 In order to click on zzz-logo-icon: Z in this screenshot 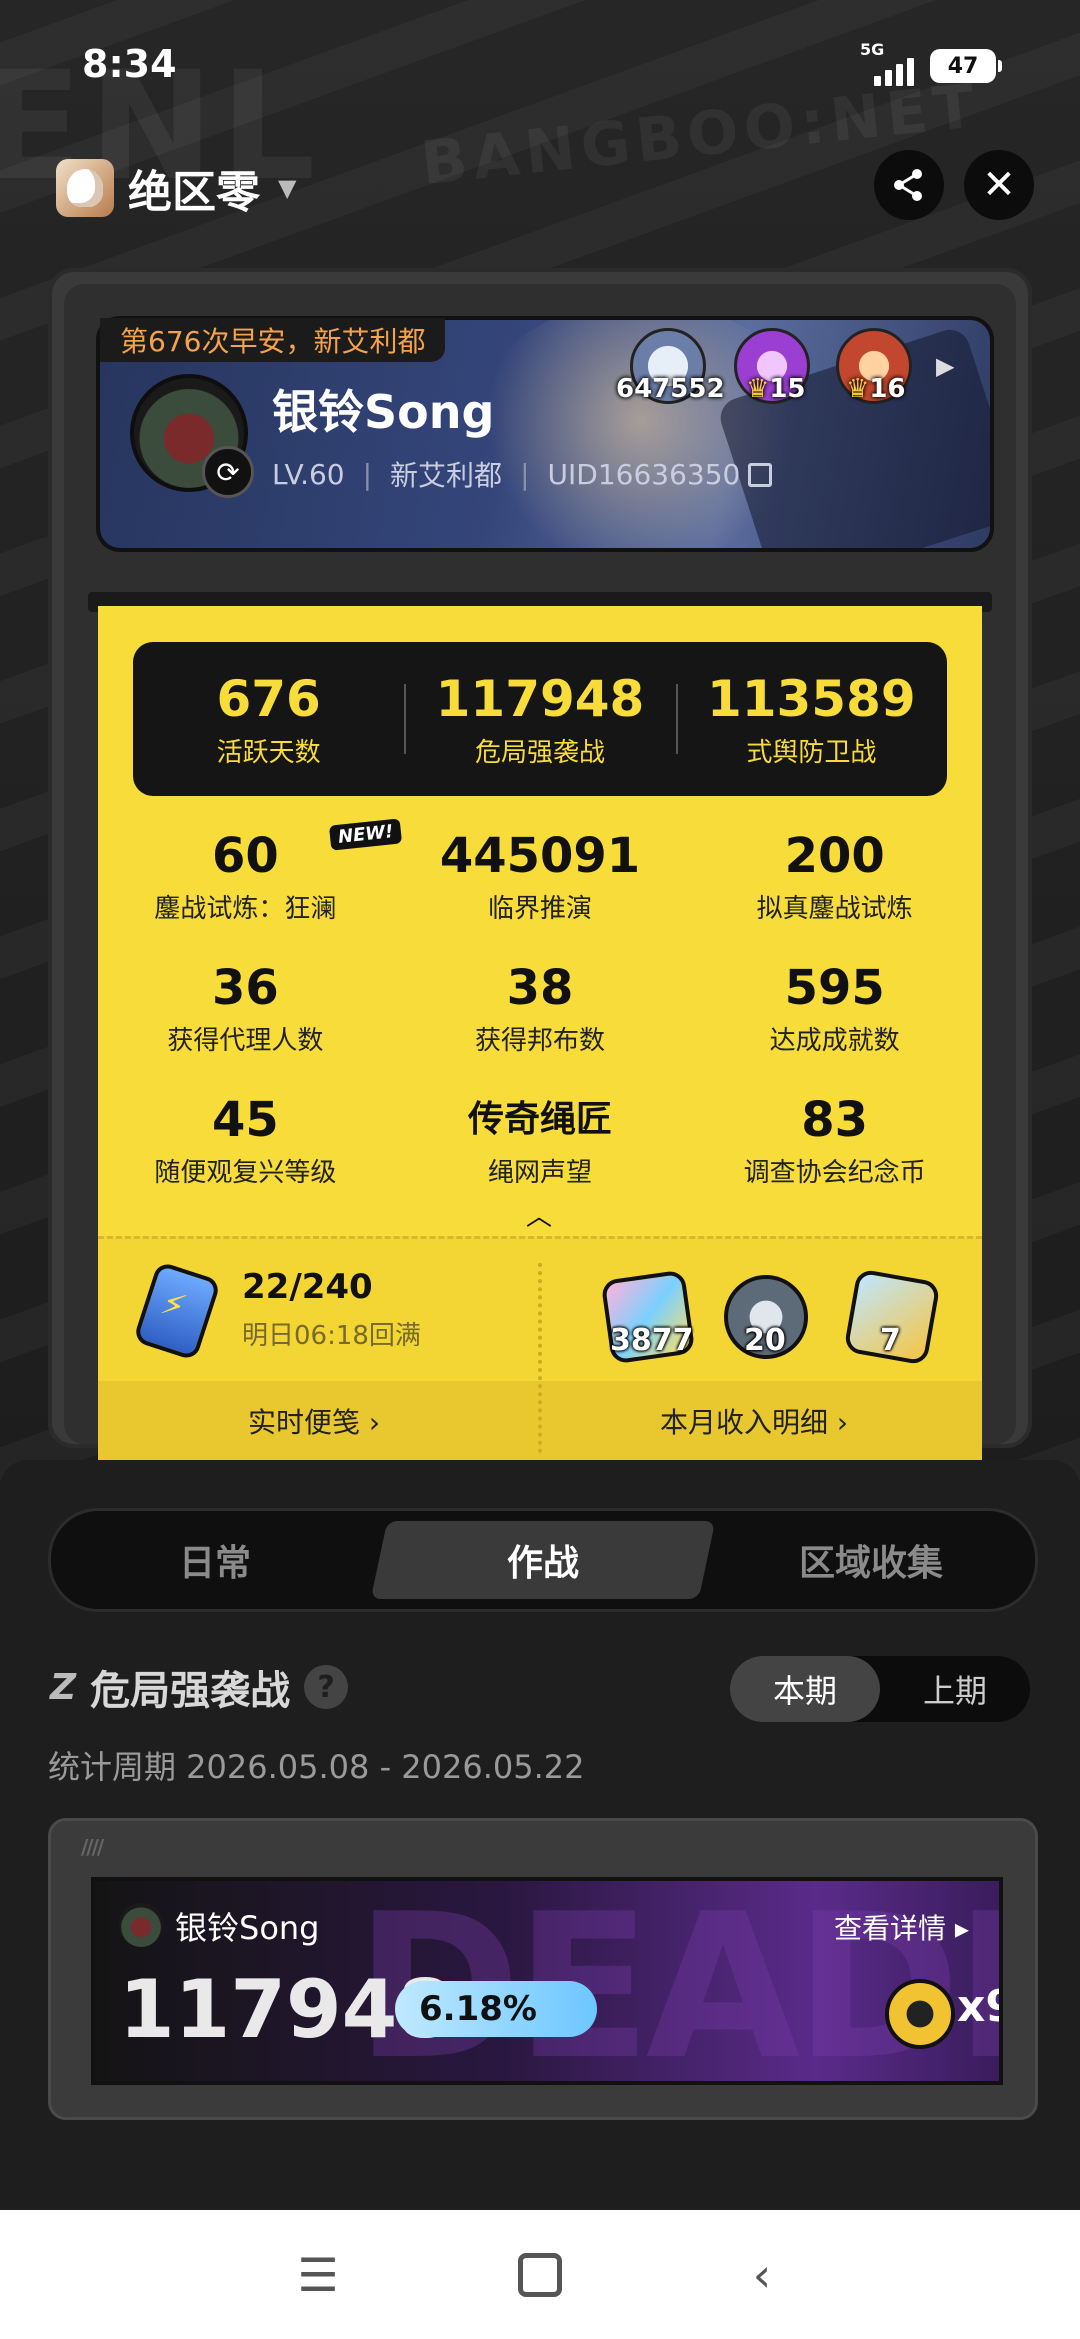, I will do `click(63, 1687)`.